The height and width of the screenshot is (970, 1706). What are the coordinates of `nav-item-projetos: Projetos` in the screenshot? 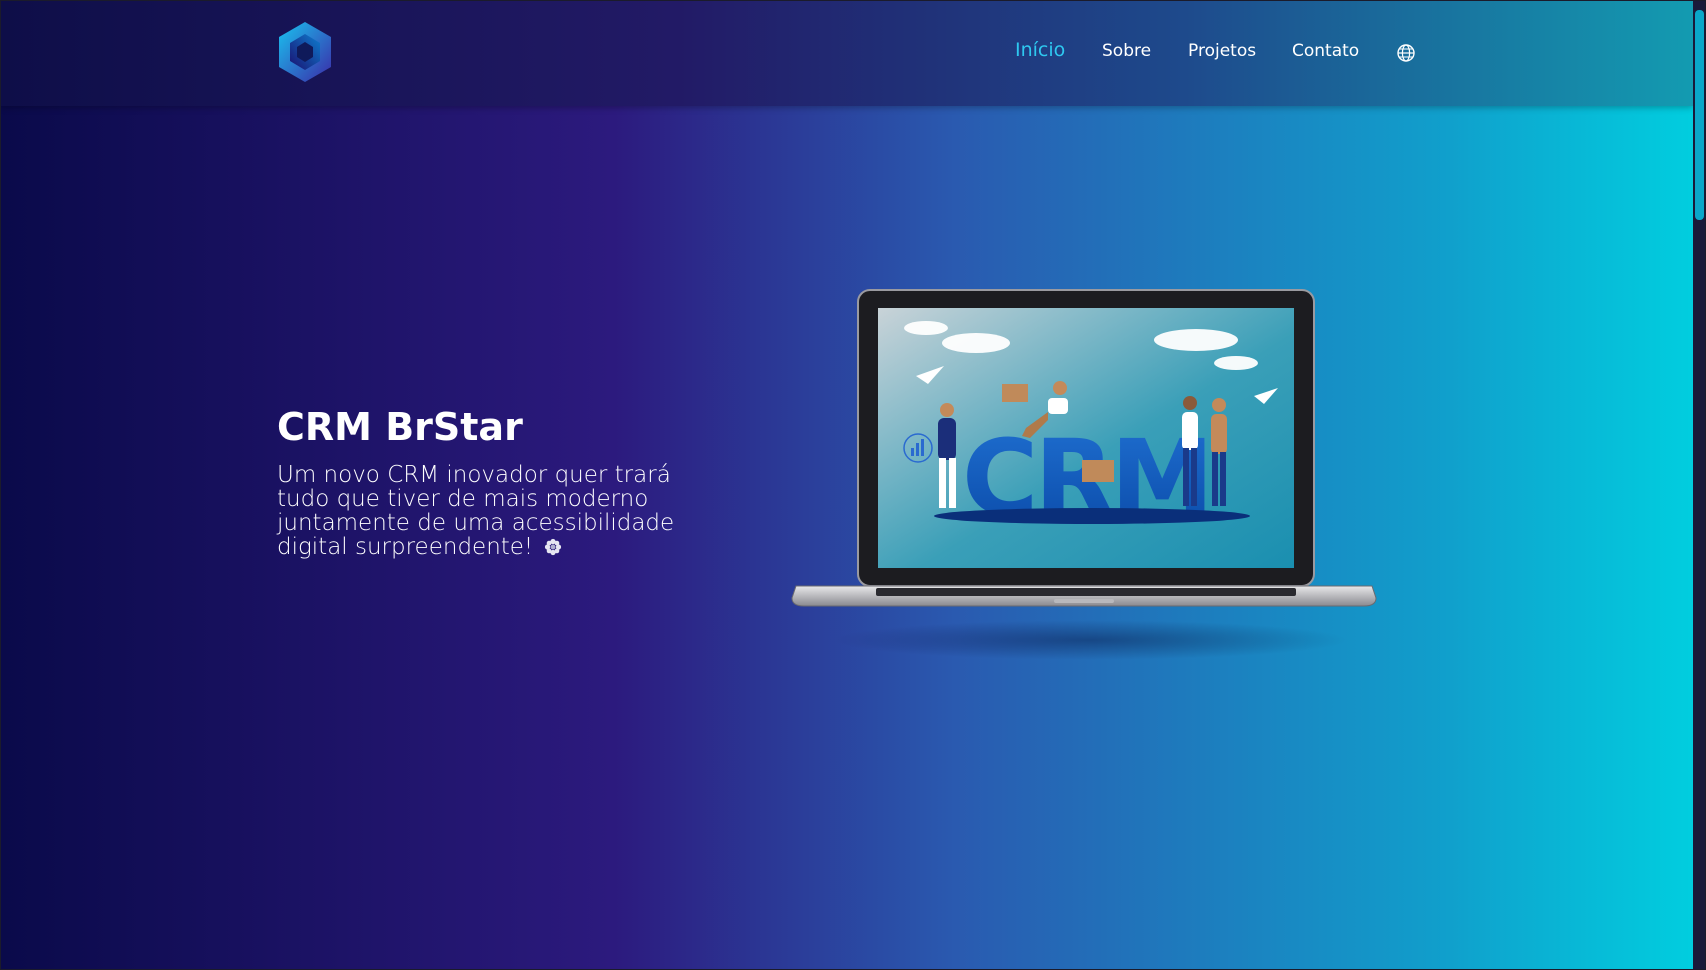 It's located at (1222, 51).